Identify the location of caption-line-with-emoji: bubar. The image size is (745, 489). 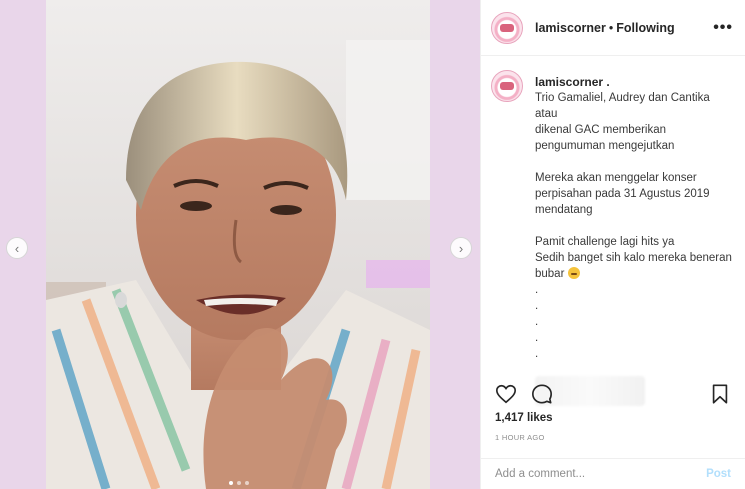
(635, 274).